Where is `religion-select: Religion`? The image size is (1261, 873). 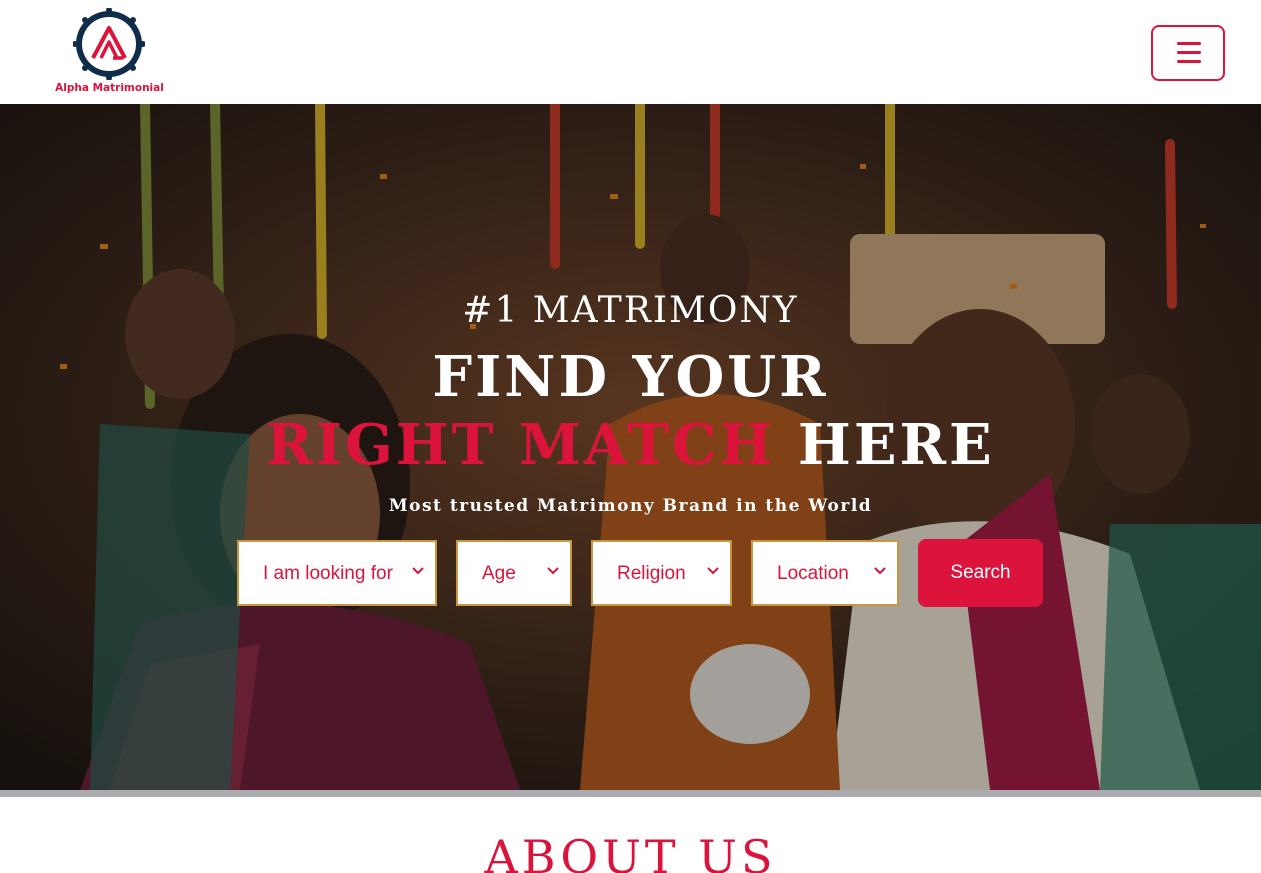 religion-select: Religion is located at coordinates (661, 573).